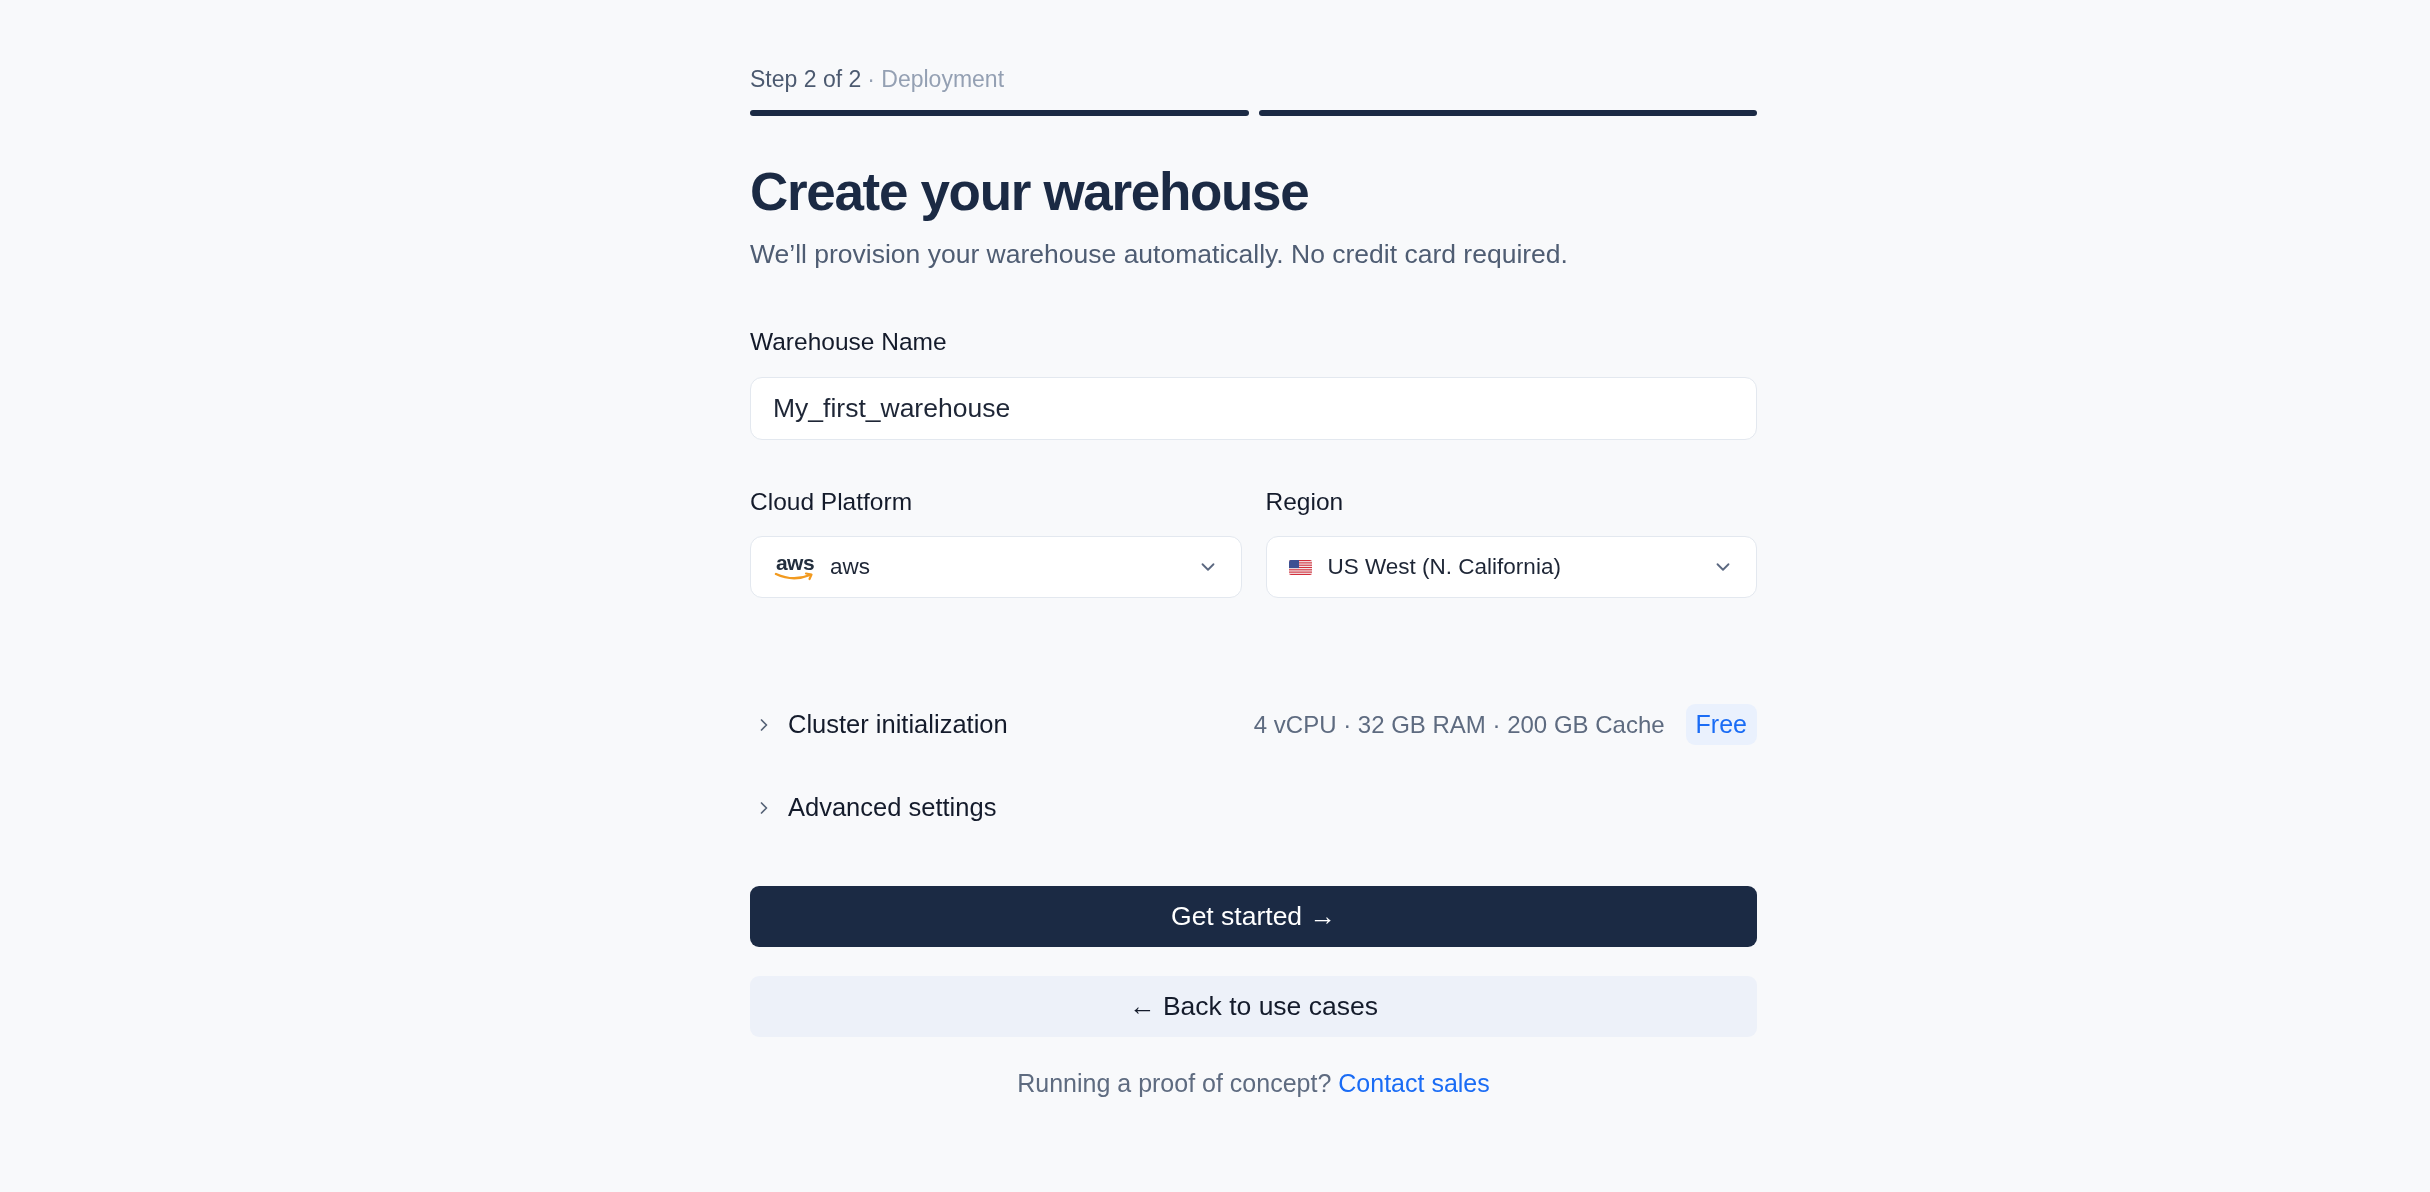  What do you see at coordinates (1253, 916) in the screenshot?
I see `primary-button: Get started →` at bounding box center [1253, 916].